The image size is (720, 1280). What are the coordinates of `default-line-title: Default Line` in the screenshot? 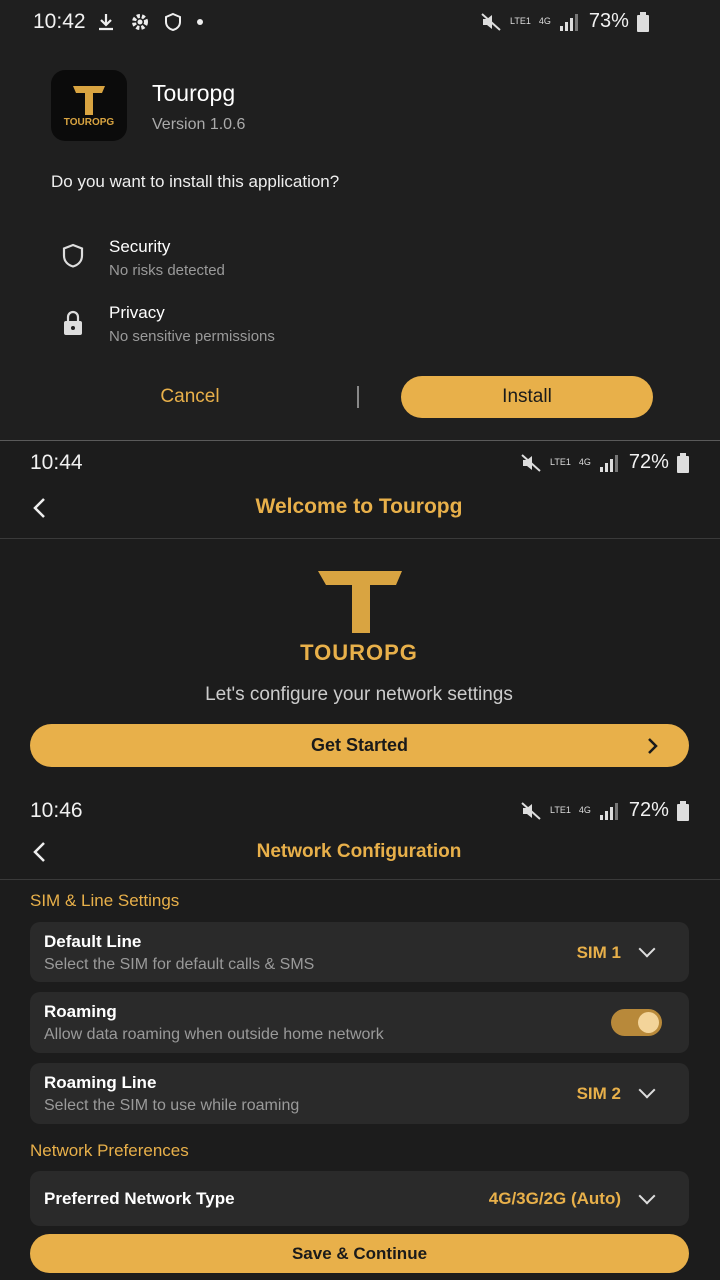 It's located at (93, 941).